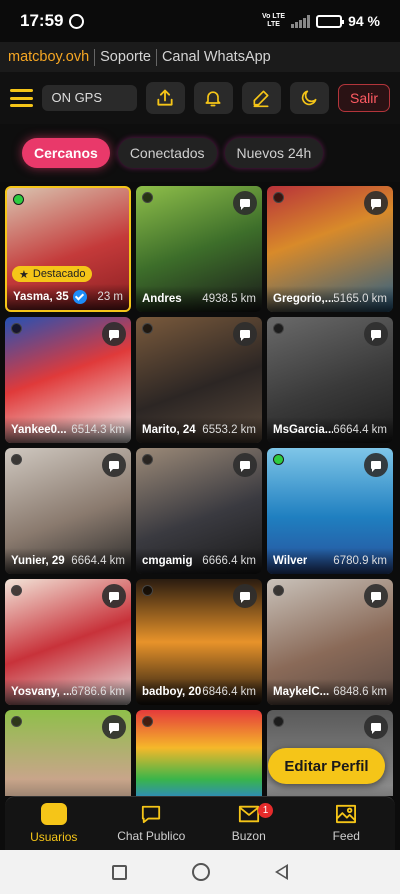 The height and width of the screenshot is (894, 400). I want to click on notifications-button, so click(213, 98).